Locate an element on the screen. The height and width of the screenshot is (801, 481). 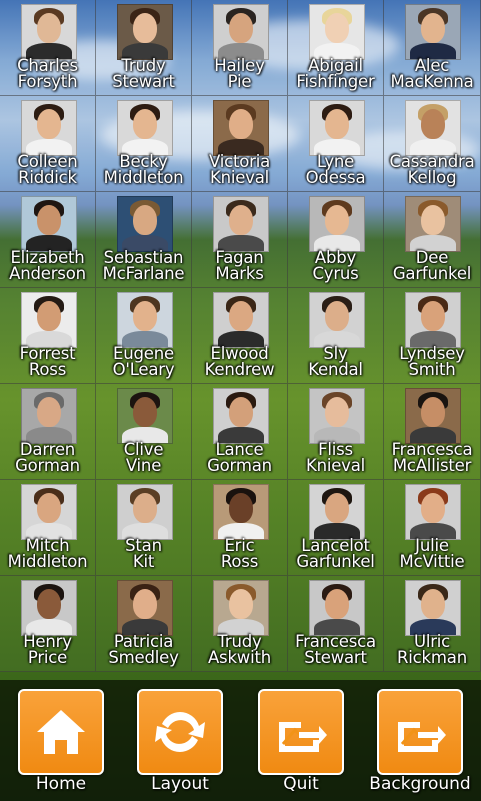
contact-tile: Trudy Stewart is located at coordinates (144, 48).